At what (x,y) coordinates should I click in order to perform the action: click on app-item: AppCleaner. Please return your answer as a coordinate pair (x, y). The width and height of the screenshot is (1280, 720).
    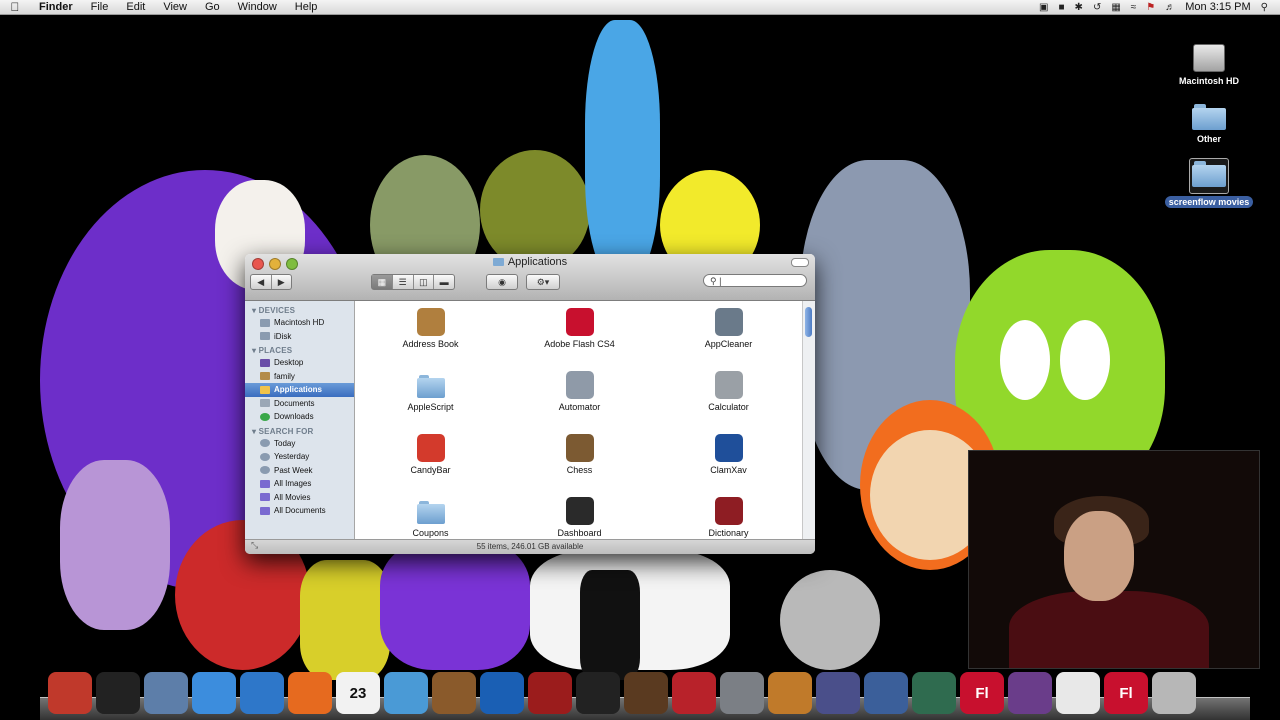
    Looking at the image, I should click on (728, 330).